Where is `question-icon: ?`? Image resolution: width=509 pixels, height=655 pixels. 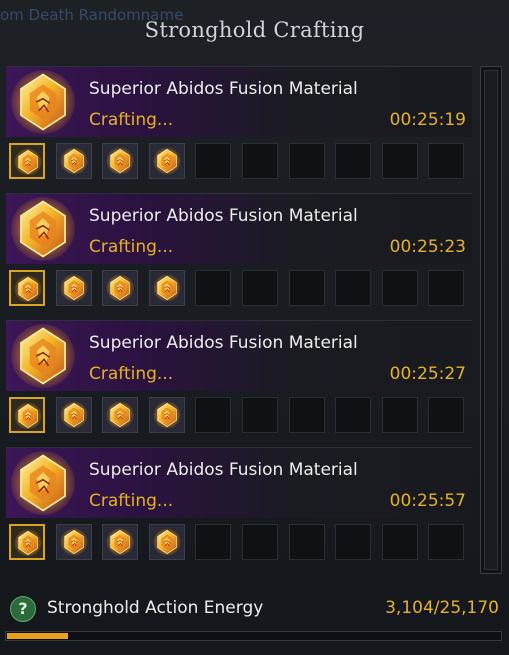 question-icon: ? is located at coordinates (23, 609).